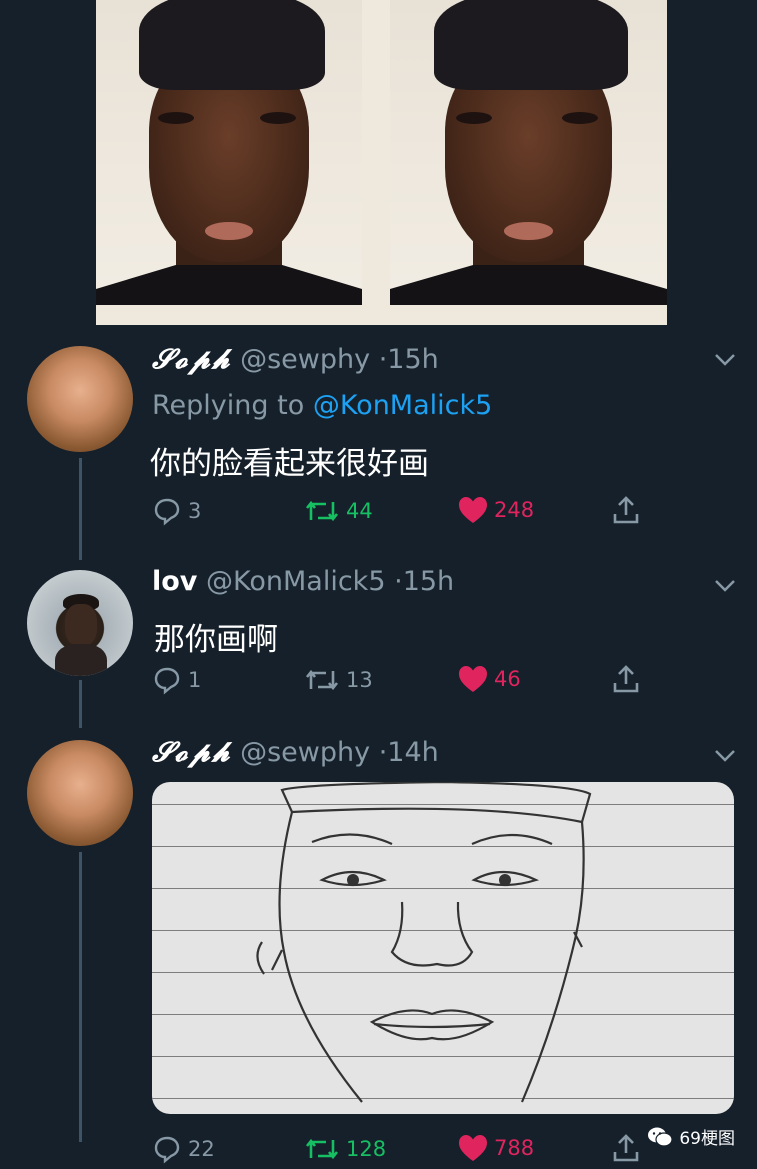 This screenshot has width=757, height=1169. Describe the element at coordinates (424, 942) in the screenshot. I see `face-drawing` at that location.